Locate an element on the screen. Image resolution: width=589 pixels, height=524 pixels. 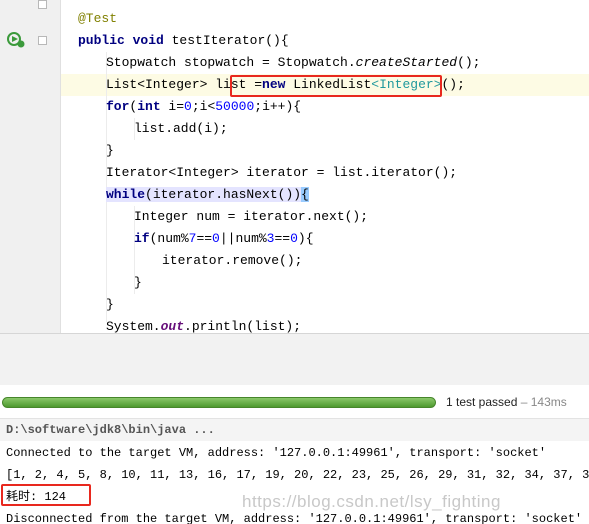
test-progress-bar is located at coordinates (219, 402).